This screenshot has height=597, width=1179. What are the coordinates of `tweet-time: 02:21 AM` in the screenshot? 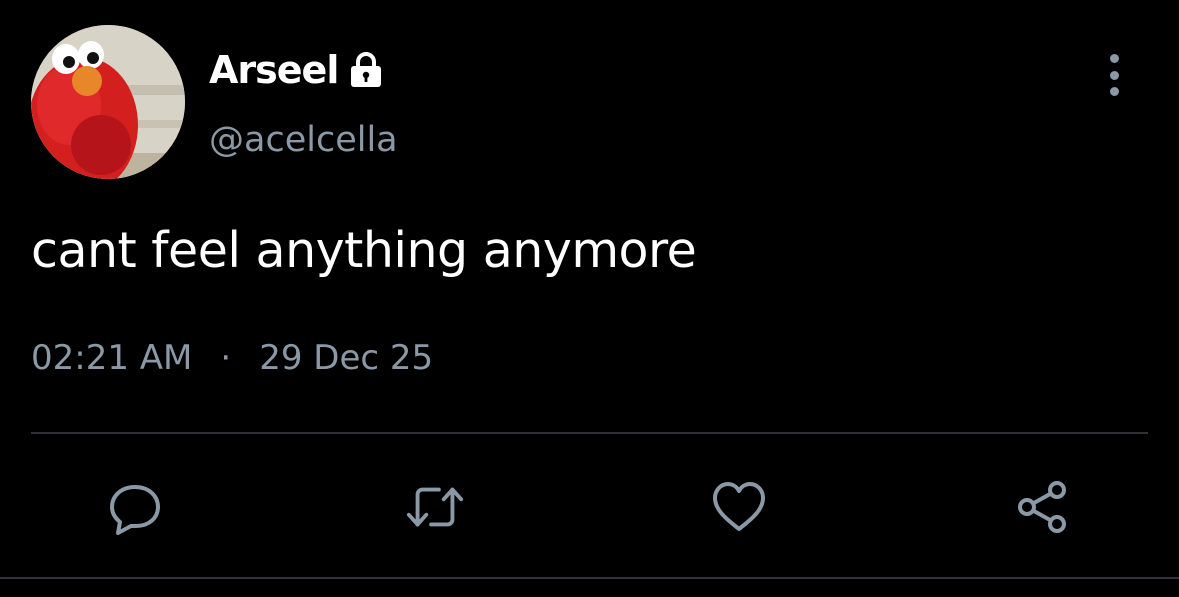 It's located at (111, 358).